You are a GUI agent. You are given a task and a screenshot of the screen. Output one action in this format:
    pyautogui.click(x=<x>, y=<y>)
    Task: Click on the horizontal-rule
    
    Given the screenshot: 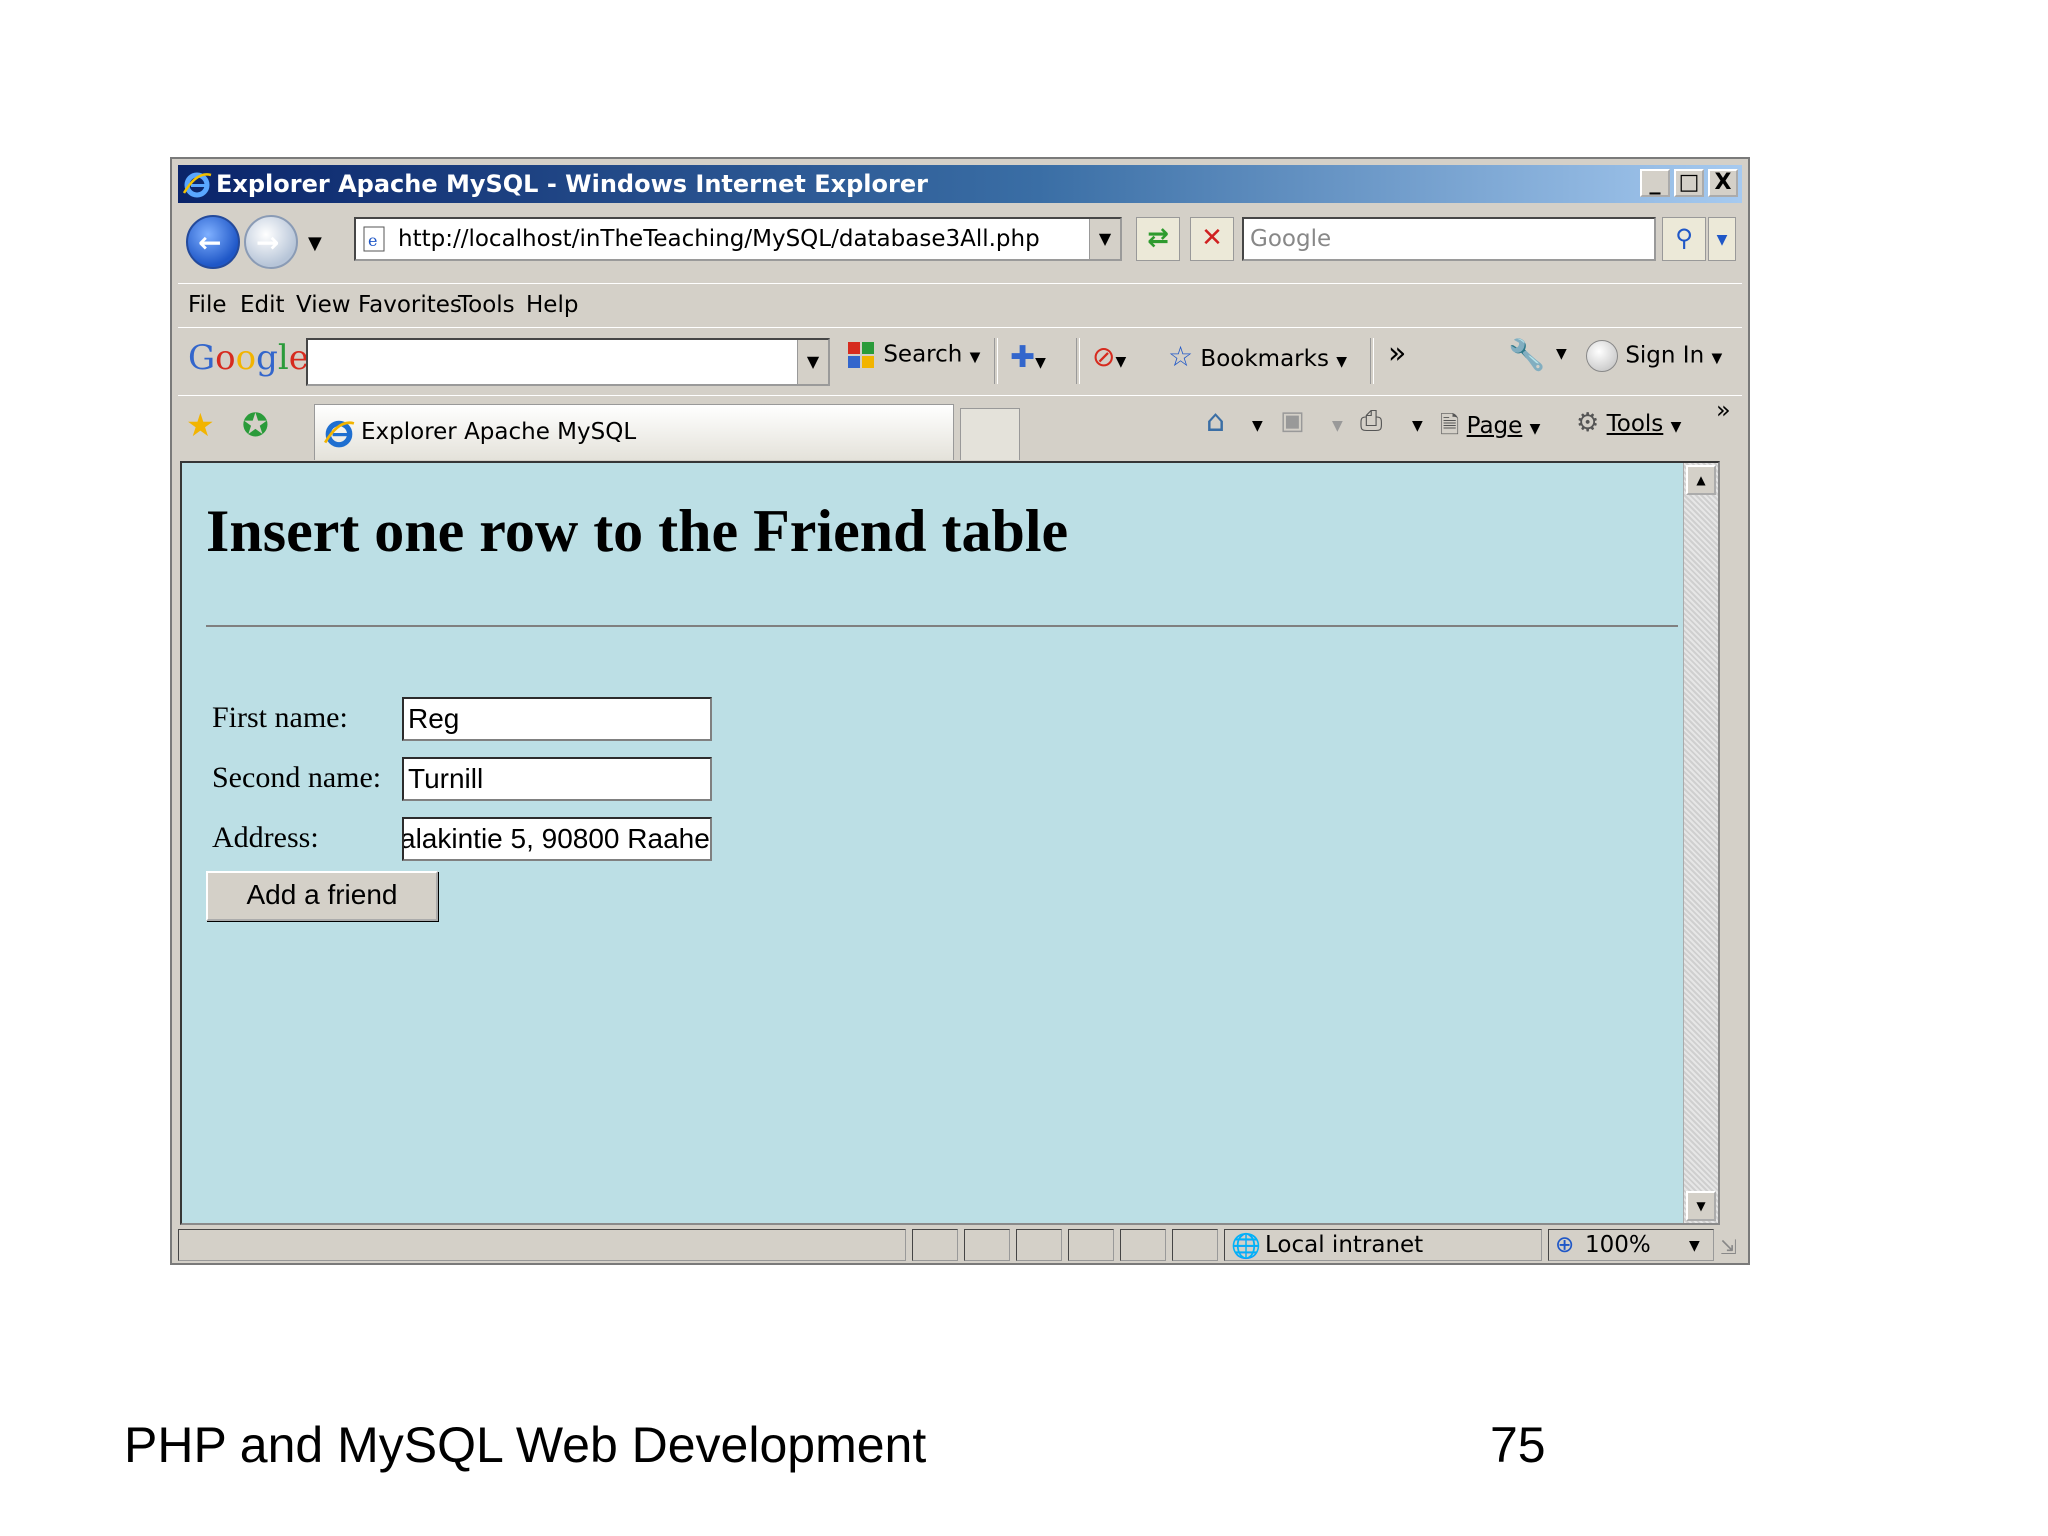 What is the action you would take?
    pyautogui.click(x=942, y=626)
    